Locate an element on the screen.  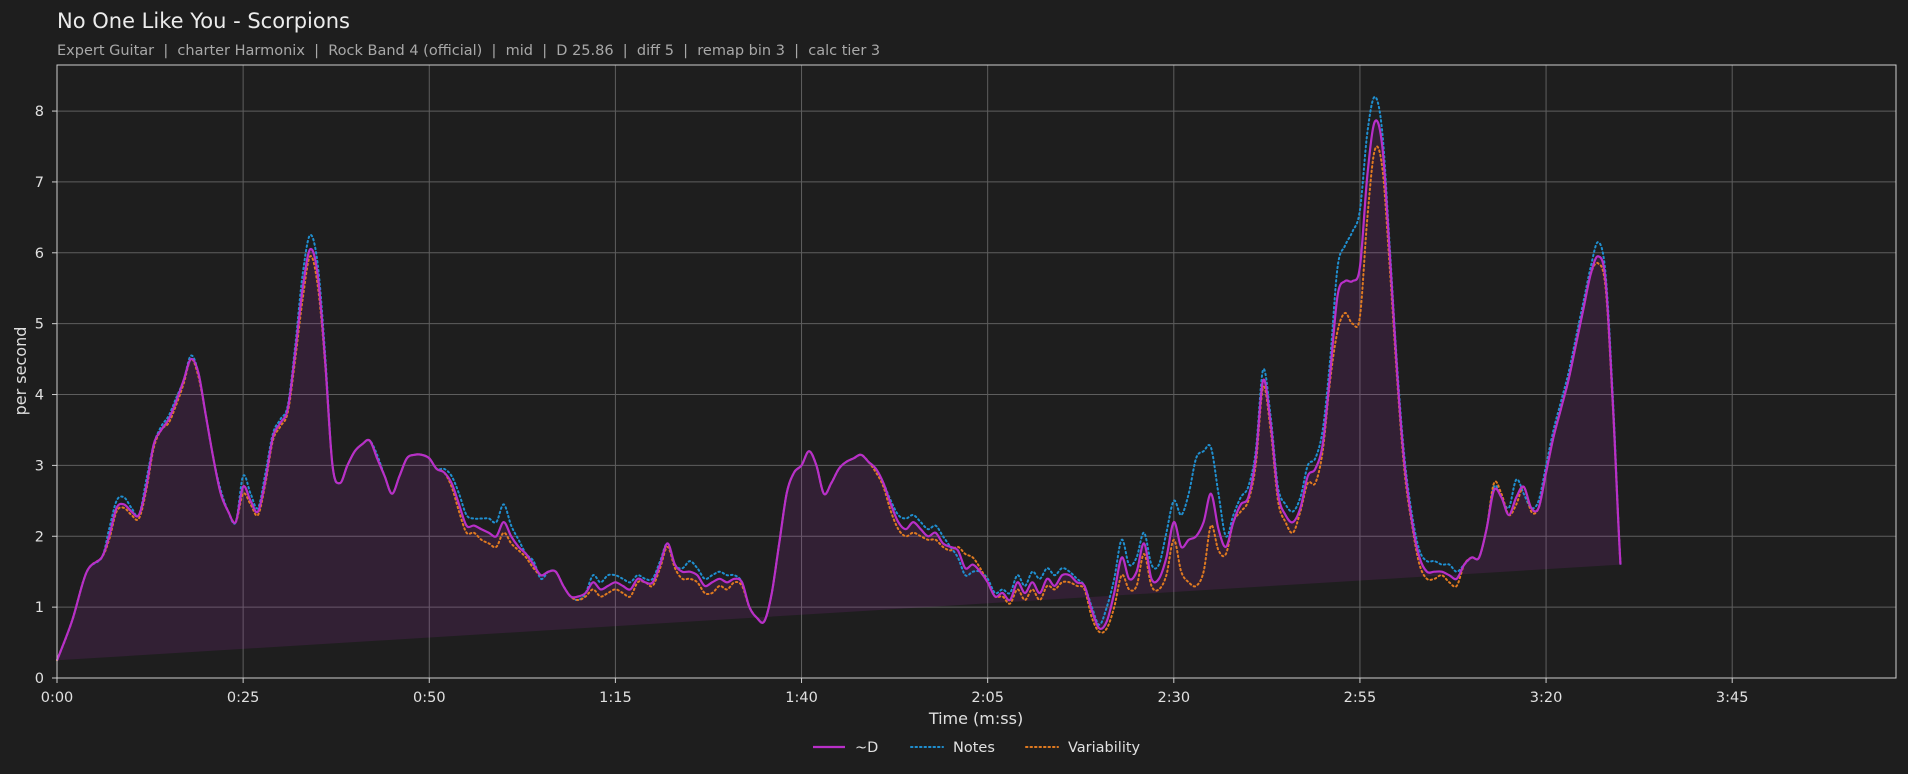
chart-title: No One Like You - Scorpions is located at coordinates (203, 21).